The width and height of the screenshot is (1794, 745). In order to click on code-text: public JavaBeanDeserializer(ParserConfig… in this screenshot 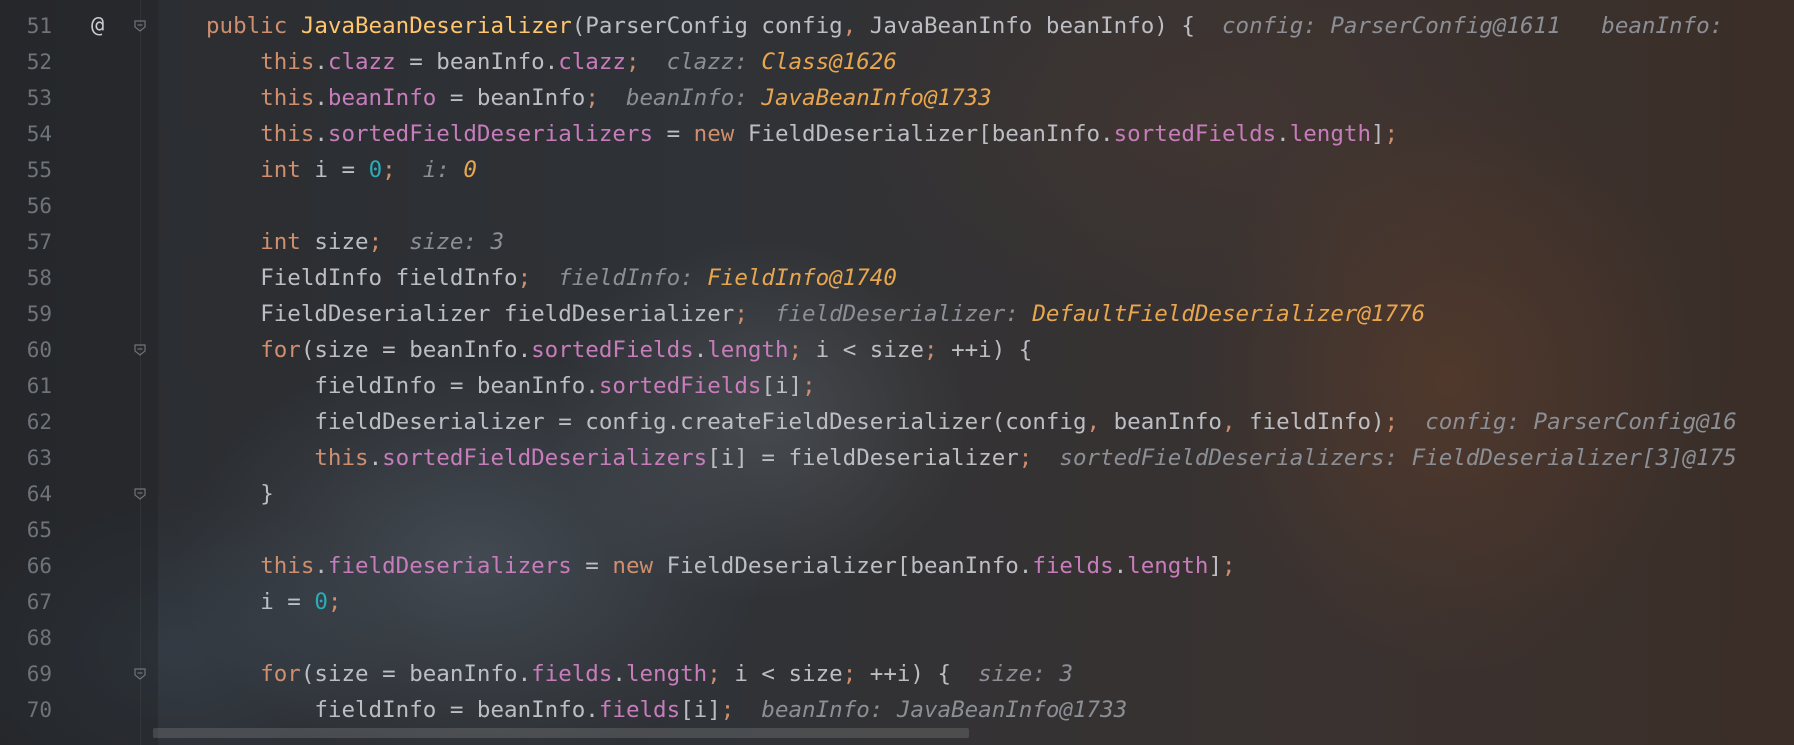, I will do `click(971, 26)`.